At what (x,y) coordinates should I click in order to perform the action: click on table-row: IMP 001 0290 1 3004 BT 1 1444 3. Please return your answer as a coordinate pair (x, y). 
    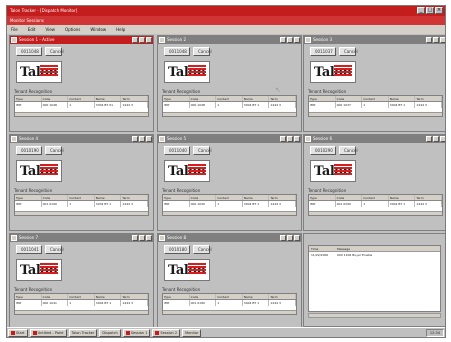
    Looking at the image, I should click on (375, 204).